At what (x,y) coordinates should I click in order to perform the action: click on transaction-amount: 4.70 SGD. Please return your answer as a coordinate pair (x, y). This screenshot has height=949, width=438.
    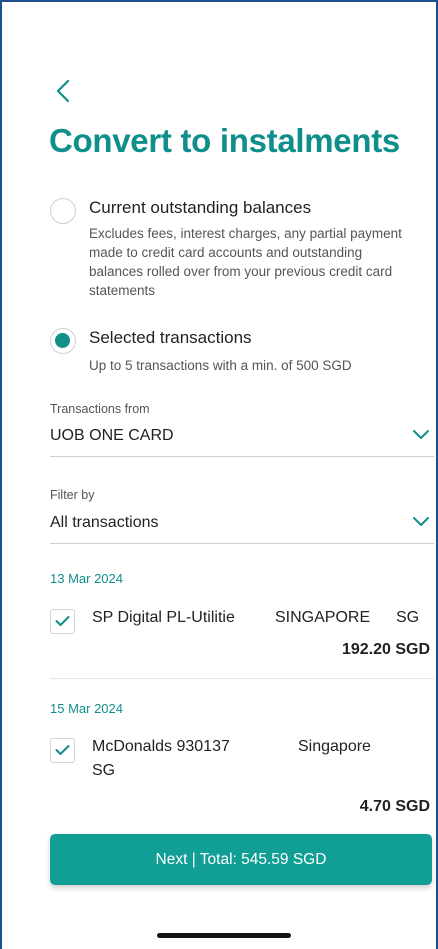
    Looking at the image, I should click on (394, 806).